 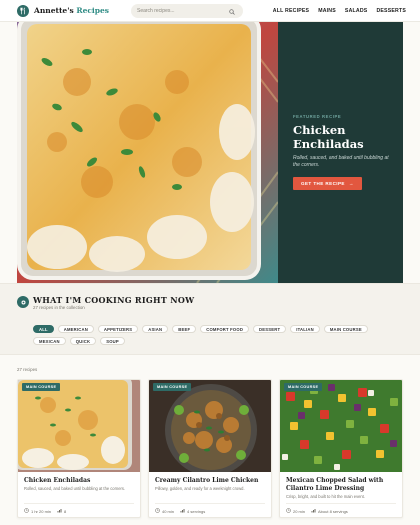 I want to click on recipe-count: 27 recipes, so click(x=27, y=369).